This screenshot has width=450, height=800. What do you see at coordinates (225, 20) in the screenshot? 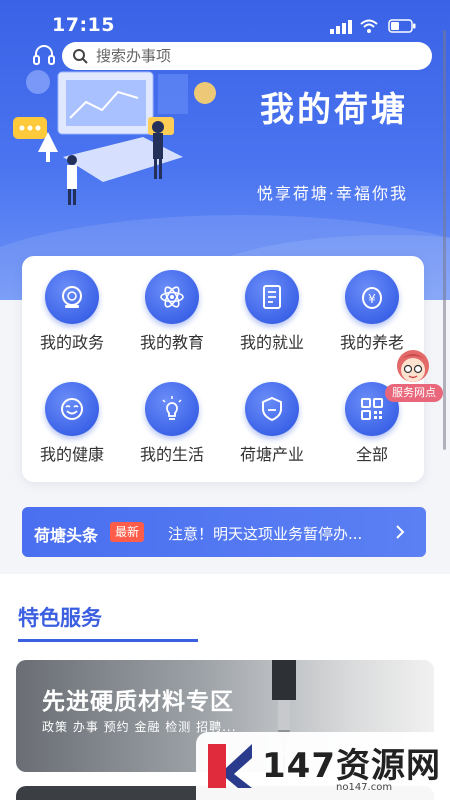
I see `status-bar: 17:15` at bounding box center [225, 20].